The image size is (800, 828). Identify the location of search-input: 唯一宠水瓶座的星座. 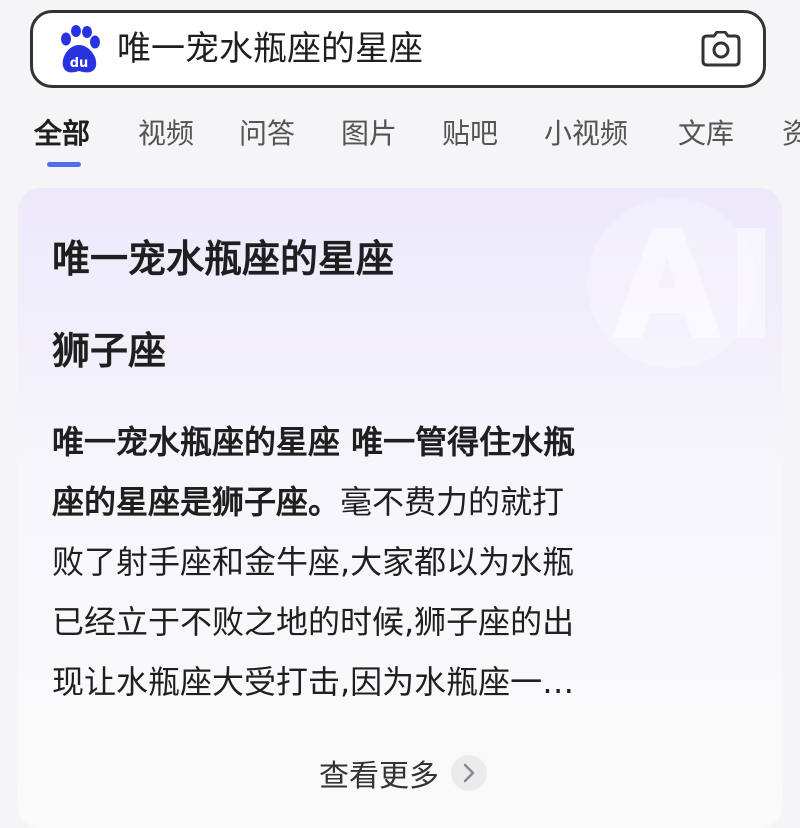
(270, 49).